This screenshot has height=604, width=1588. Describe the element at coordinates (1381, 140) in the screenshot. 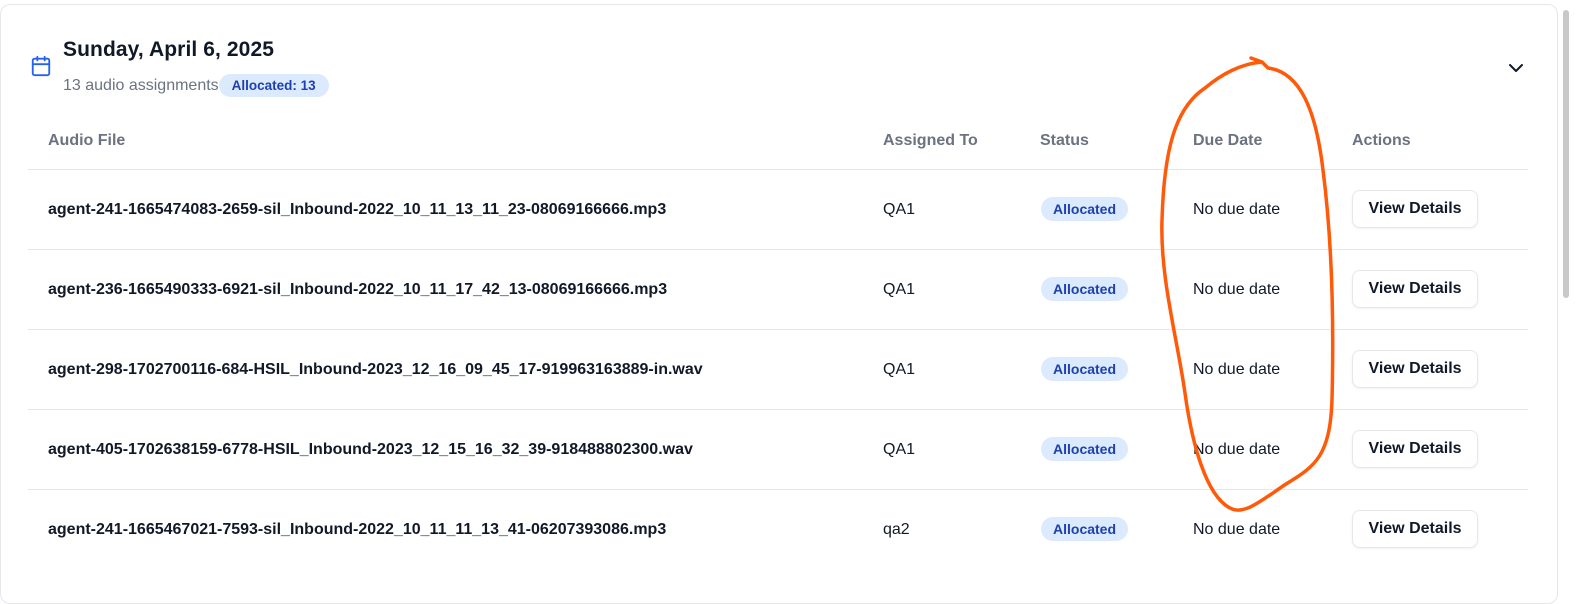

I see `column-header-actions: Actions` at that location.